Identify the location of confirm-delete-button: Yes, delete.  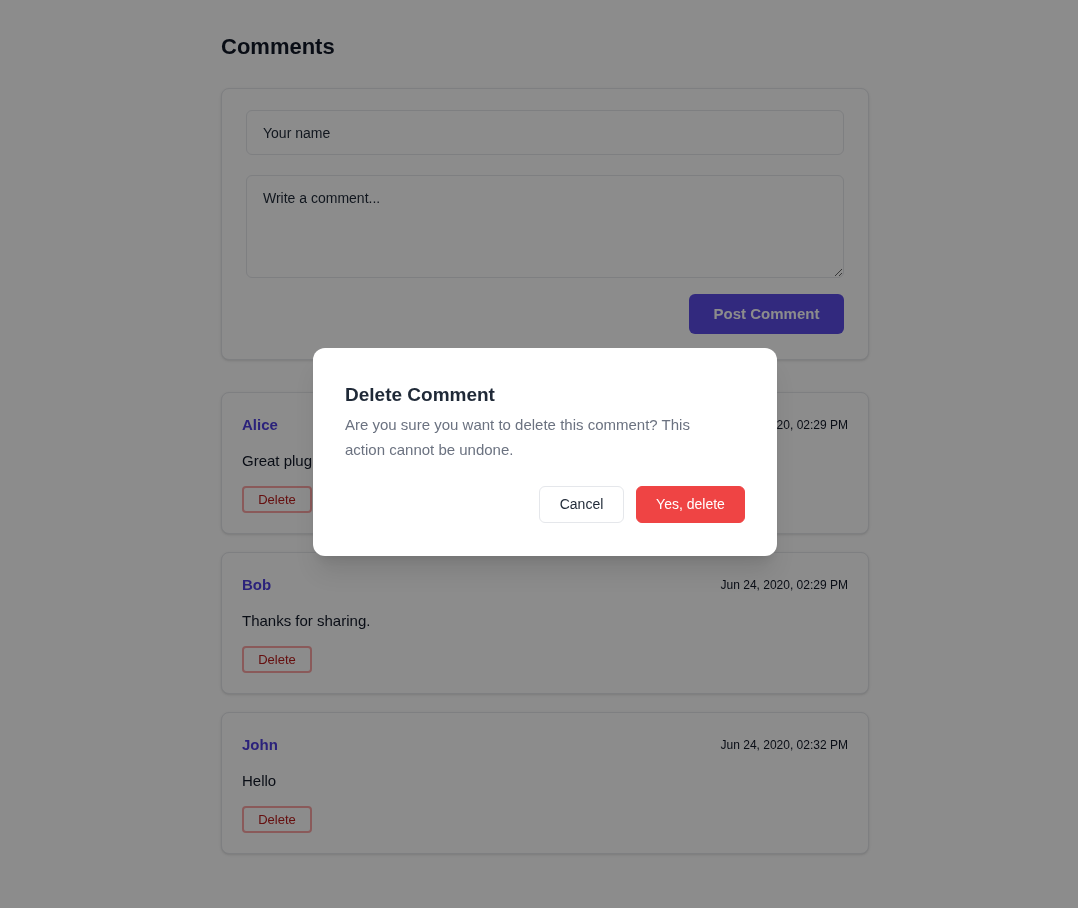
(690, 504).